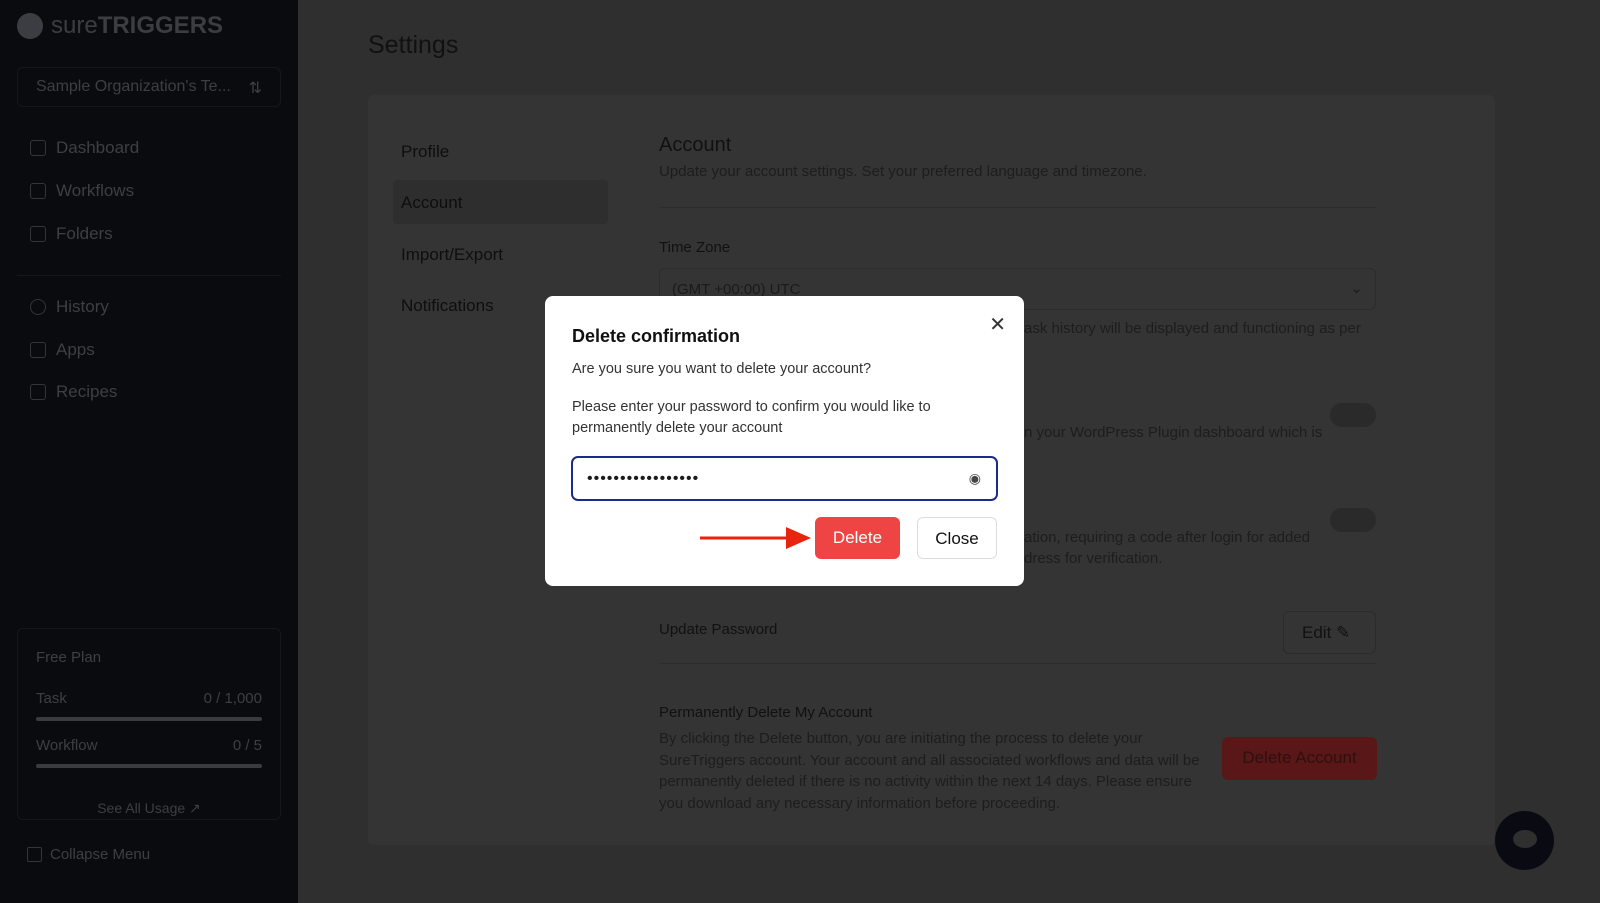 The height and width of the screenshot is (903, 1600). What do you see at coordinates (82, 306) in the screenshot?
I see `nav-label: History` at bounding box center [82, 306].